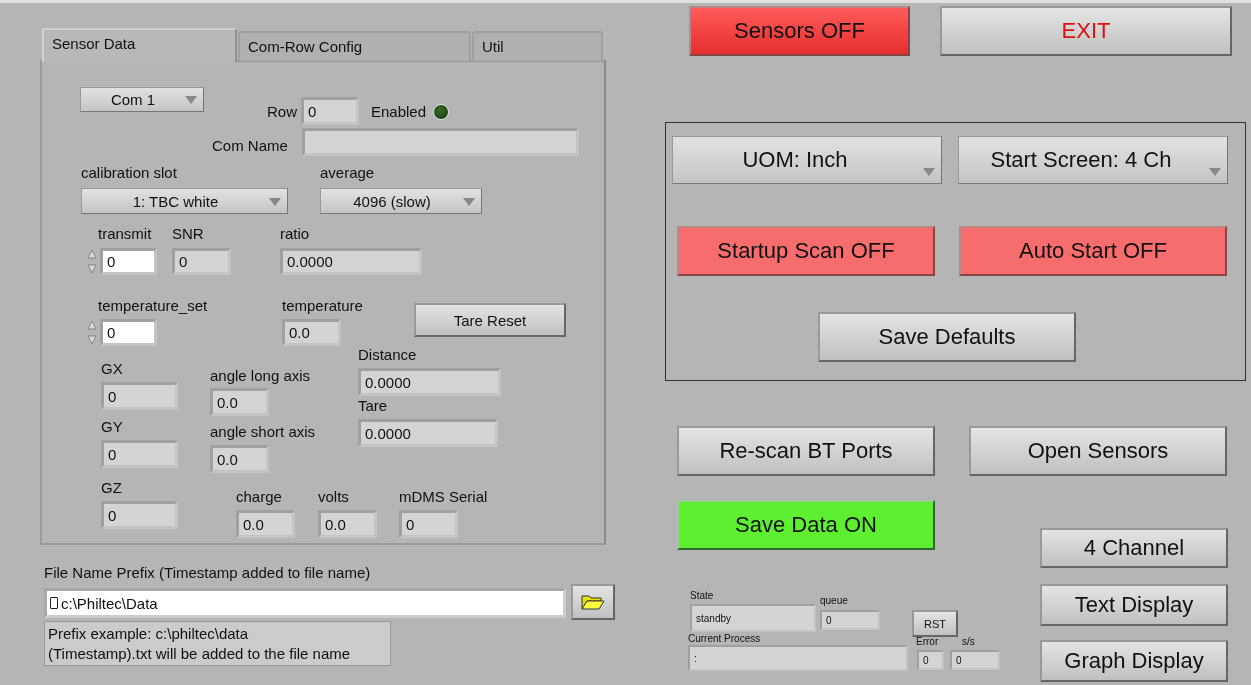  I want to click on dropdown: Com 1, so click(142, 99).